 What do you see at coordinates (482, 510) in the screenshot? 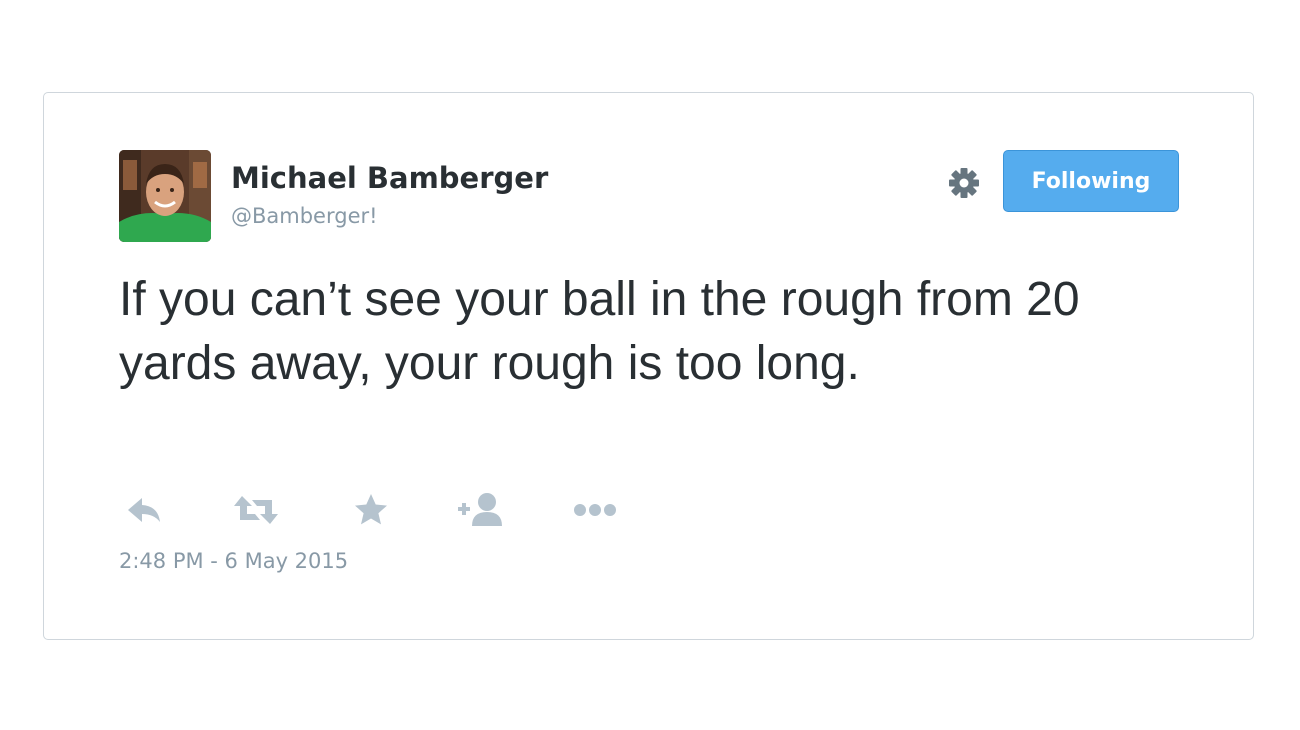
I see `follow-add-user-icon` at bounding box center [482, 510].